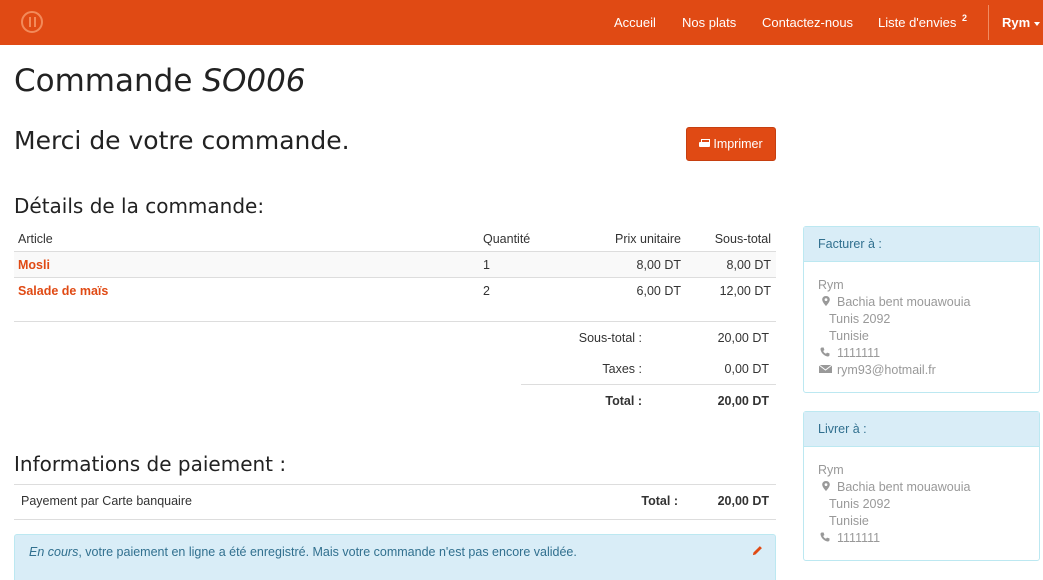  I want to click on billing-phone: 1111111, so click(859, 353).